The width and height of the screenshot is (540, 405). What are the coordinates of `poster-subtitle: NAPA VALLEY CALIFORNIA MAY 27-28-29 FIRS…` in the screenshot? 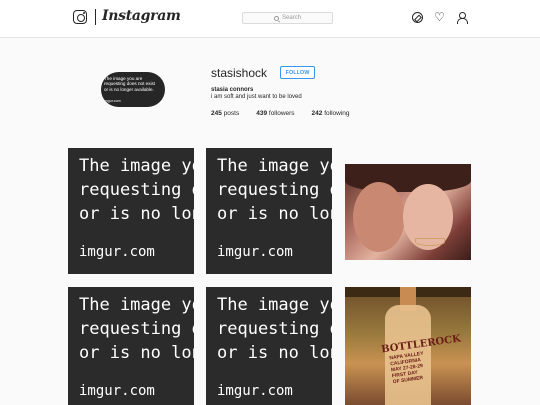 It's located at (408, 368).